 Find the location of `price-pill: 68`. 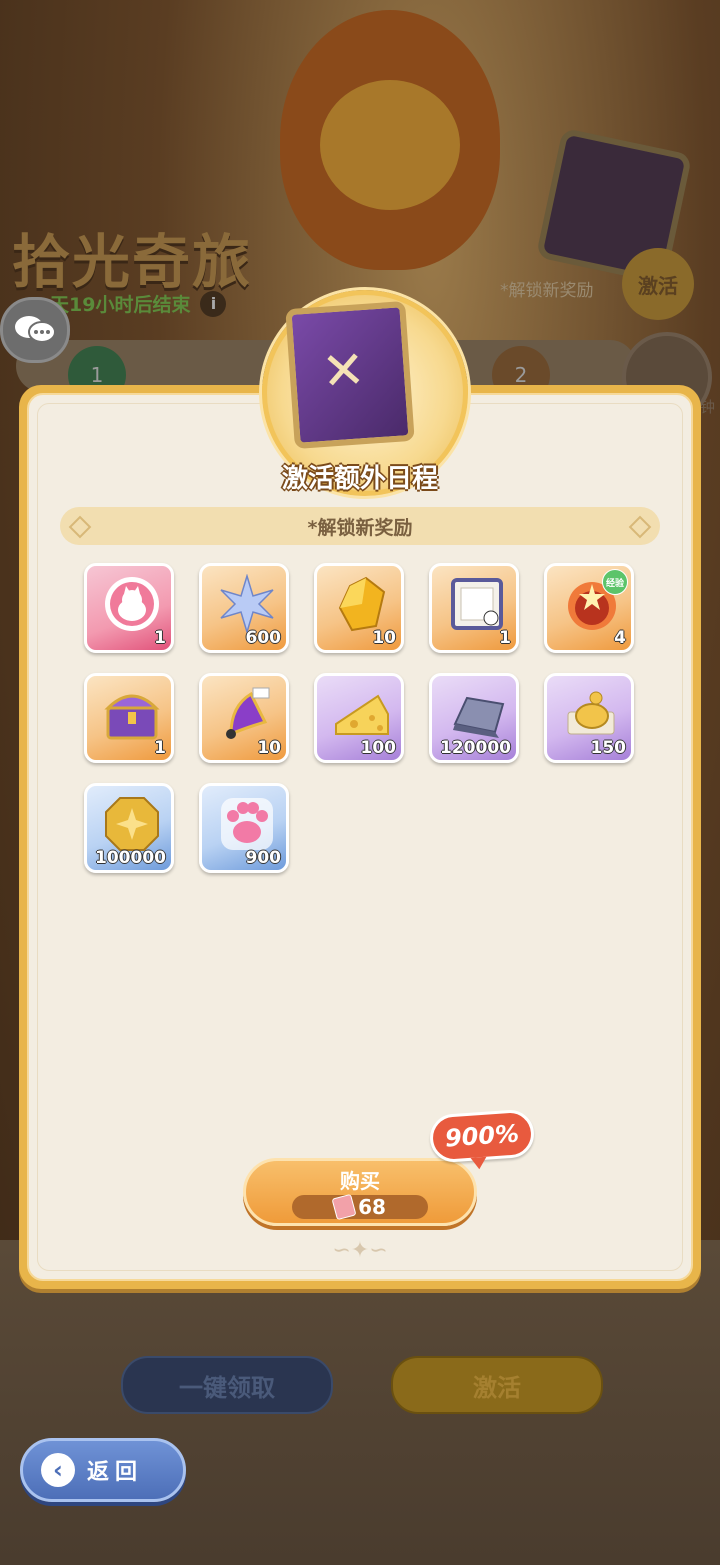

price-pill: 68 is located at coordinates (360, 1207).